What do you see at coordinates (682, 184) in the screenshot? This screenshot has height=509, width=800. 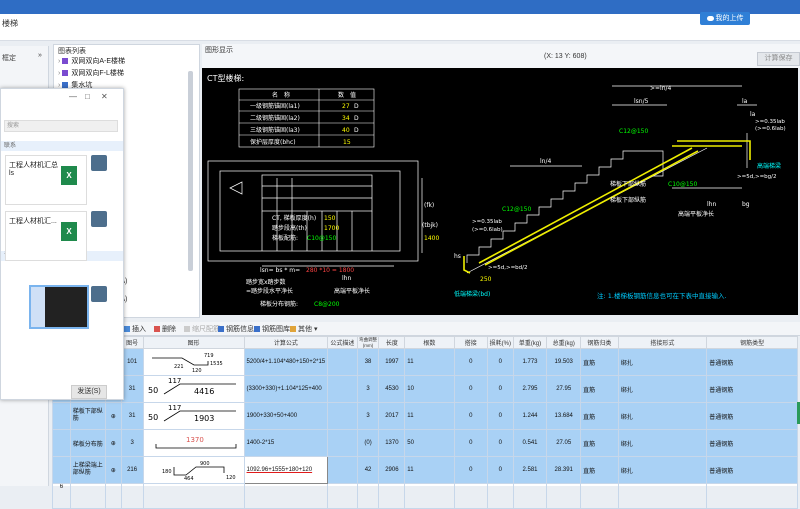 I see `section-bottom-long-value: C10@150` at bounding box center [682, 184].